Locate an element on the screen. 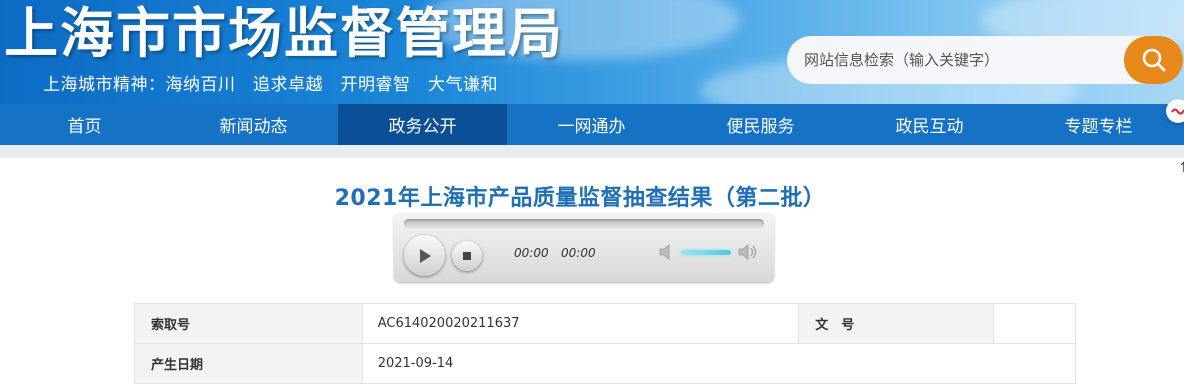  edge-marker-icon: ↑ is located at coordinates (1181, 168).